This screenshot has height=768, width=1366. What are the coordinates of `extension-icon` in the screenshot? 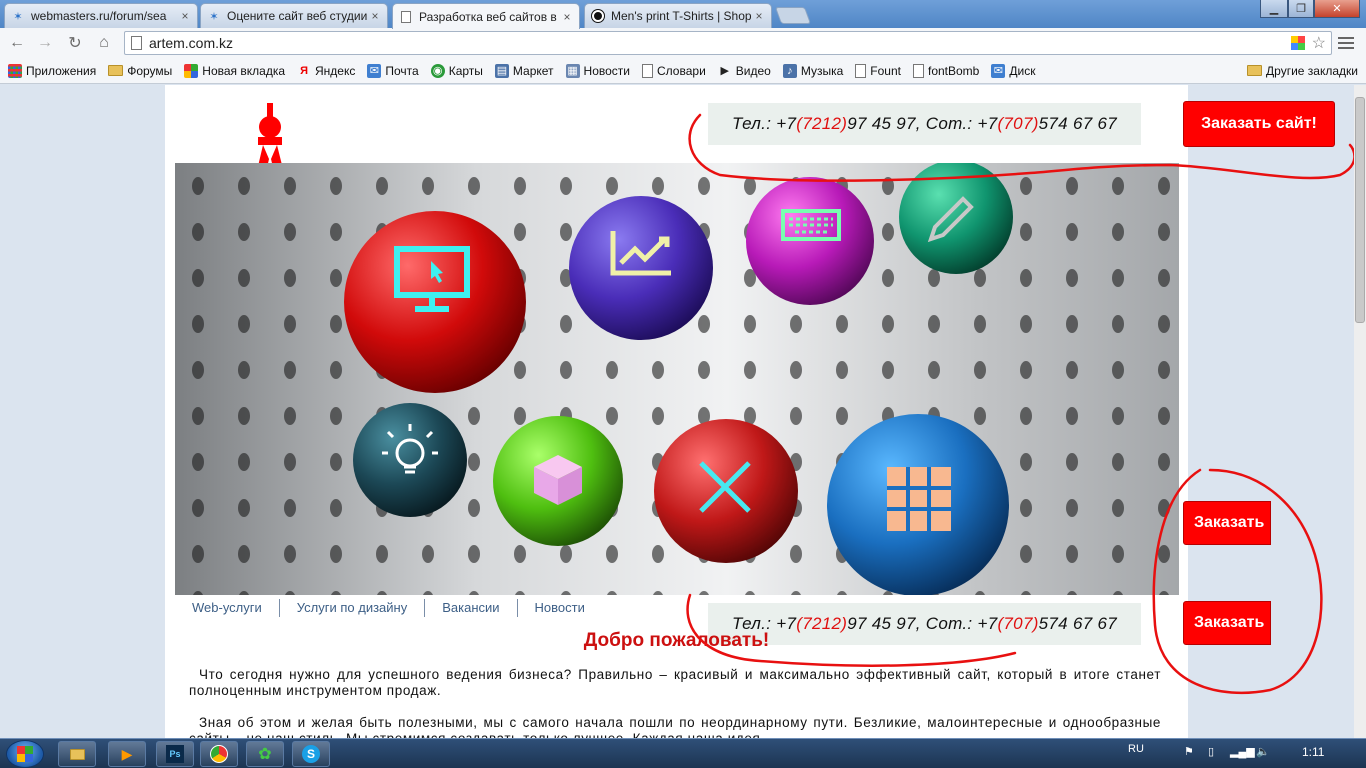 It's located at (1298, 43).